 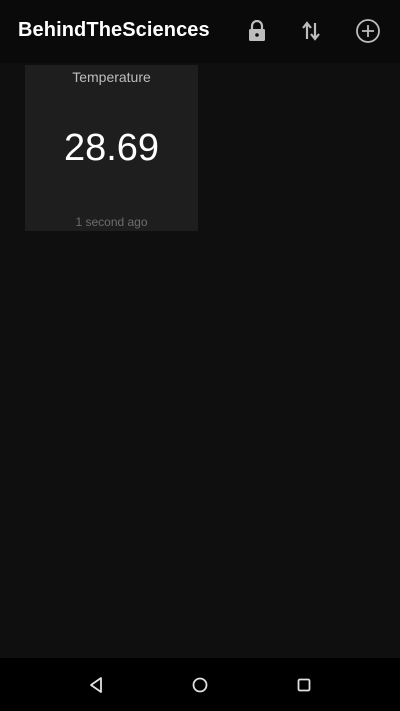 What do you see at coordinates (96, 685) in the screenshot?
I see `back-icon` at bounding box center [96, 685].